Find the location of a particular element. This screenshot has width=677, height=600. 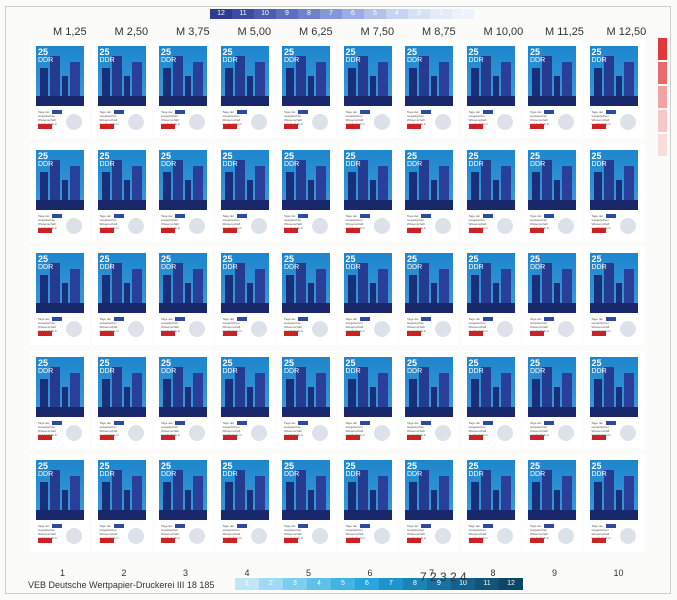

counter-marks: 7 2 3 2 4 is located at coordinates (443, 577).